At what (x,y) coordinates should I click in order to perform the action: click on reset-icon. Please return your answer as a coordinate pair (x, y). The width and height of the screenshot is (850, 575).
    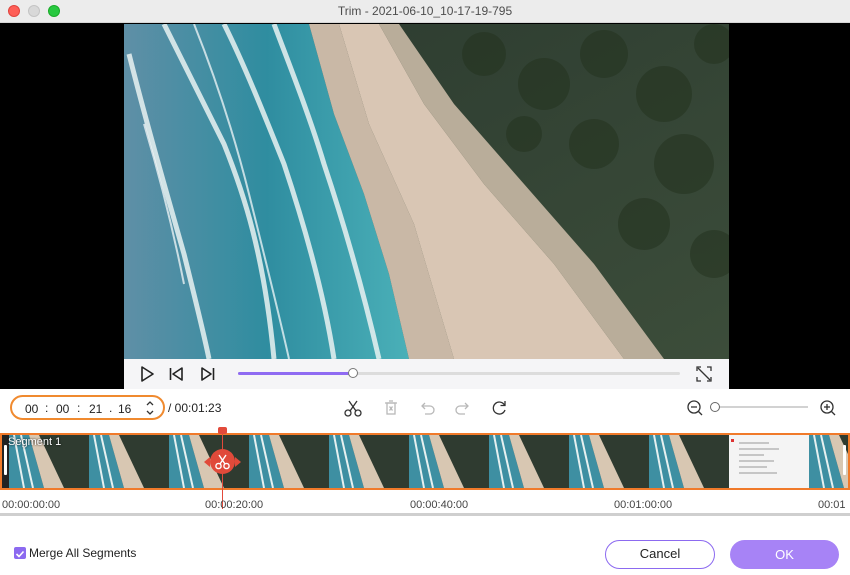
    Looking at the image, I should click on (499, 411).